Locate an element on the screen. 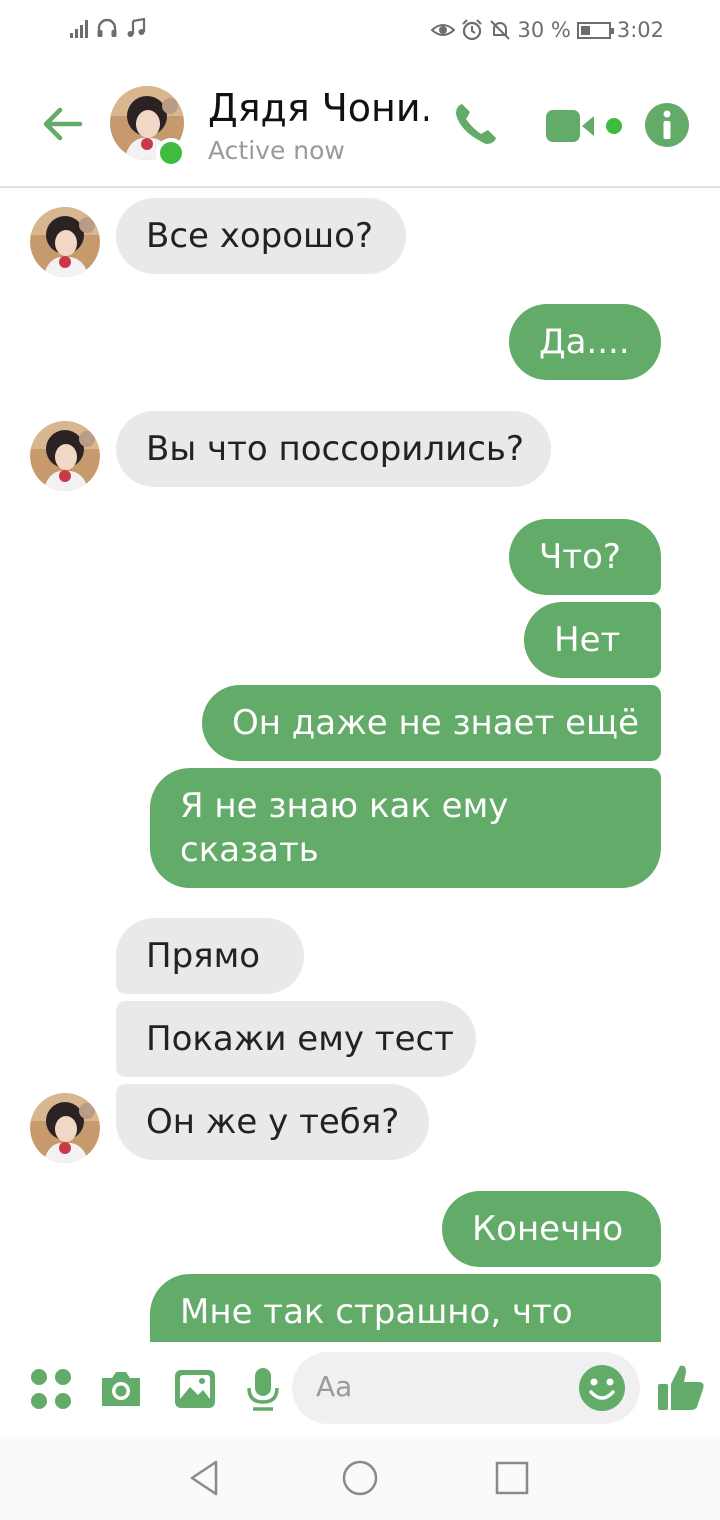 This screenshot has height=1520, width=720. apps-icon is located at coordinates (51, 1389).